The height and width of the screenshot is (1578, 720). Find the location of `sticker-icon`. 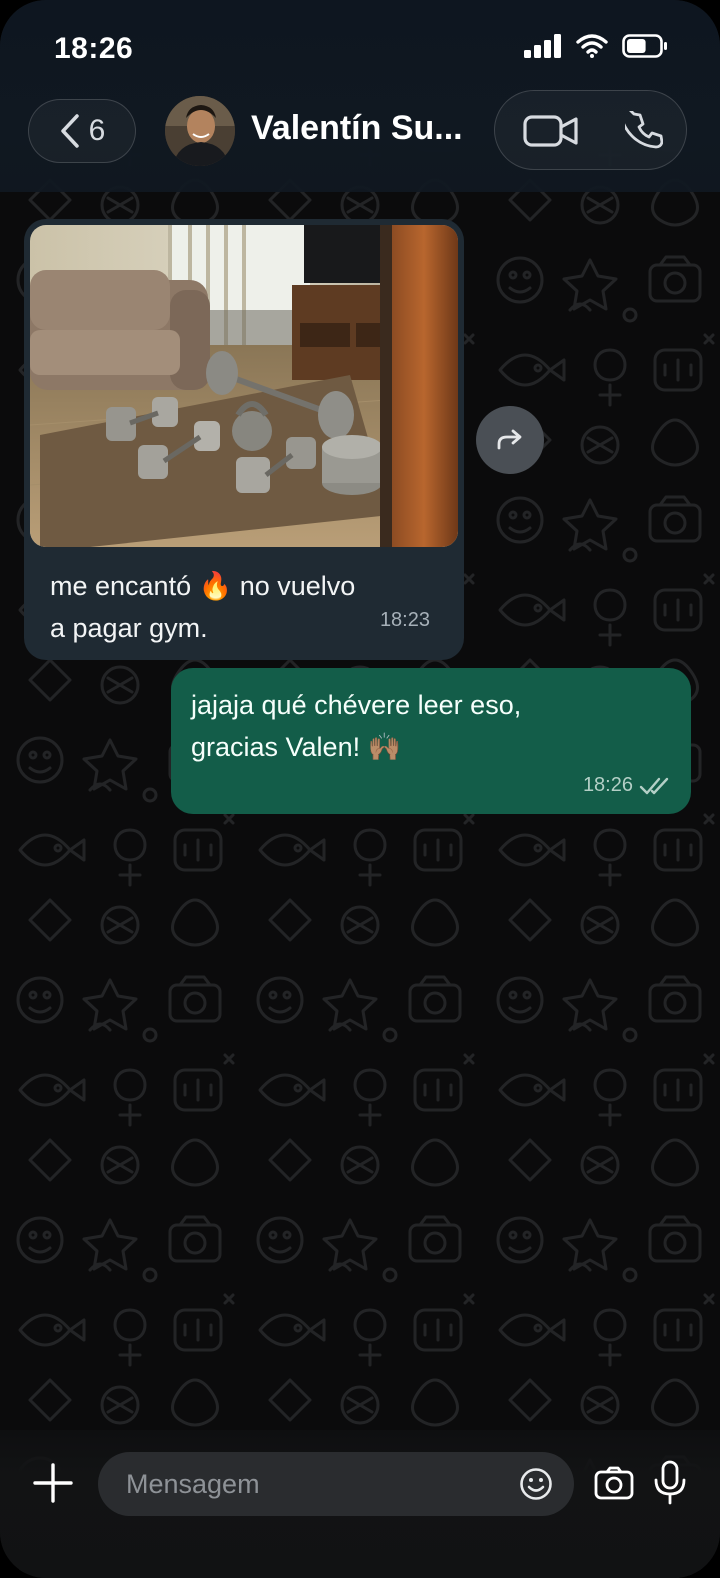

sticker-icon is located at coordinates (536, 1484).